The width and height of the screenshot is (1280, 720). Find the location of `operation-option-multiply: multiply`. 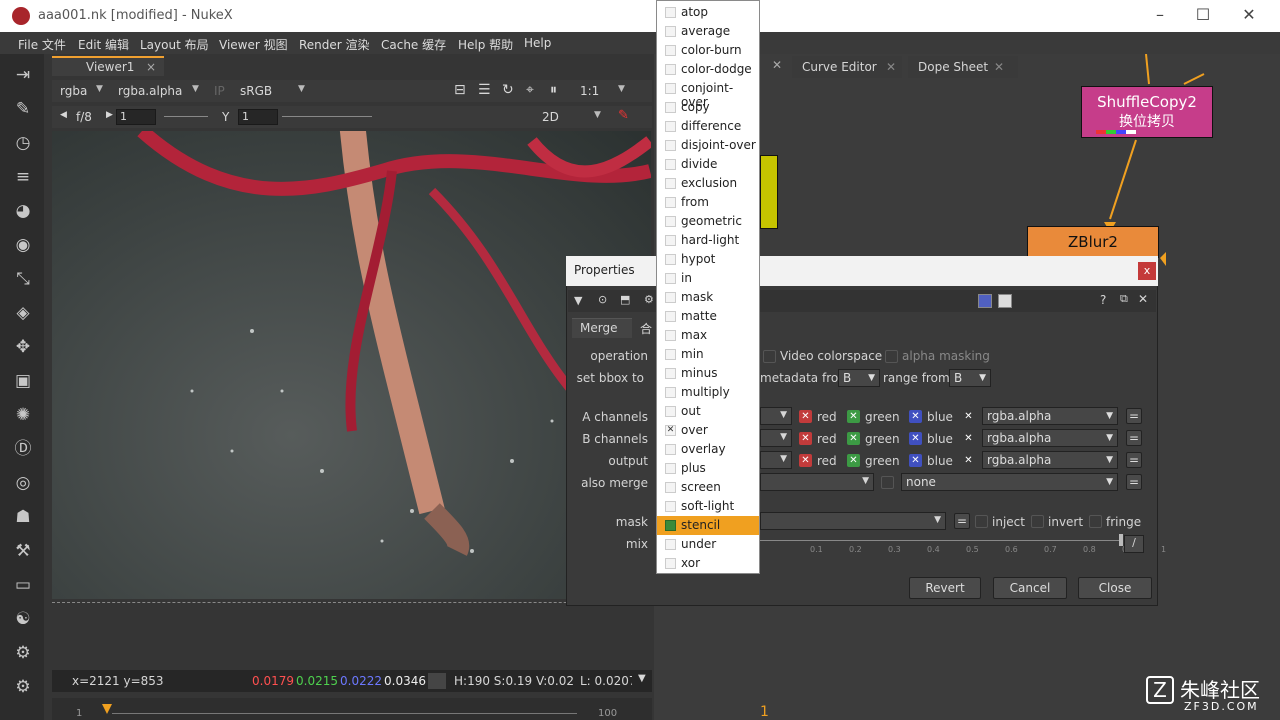

operation-option-multiply: multiply is located at coordinates (708, 392).